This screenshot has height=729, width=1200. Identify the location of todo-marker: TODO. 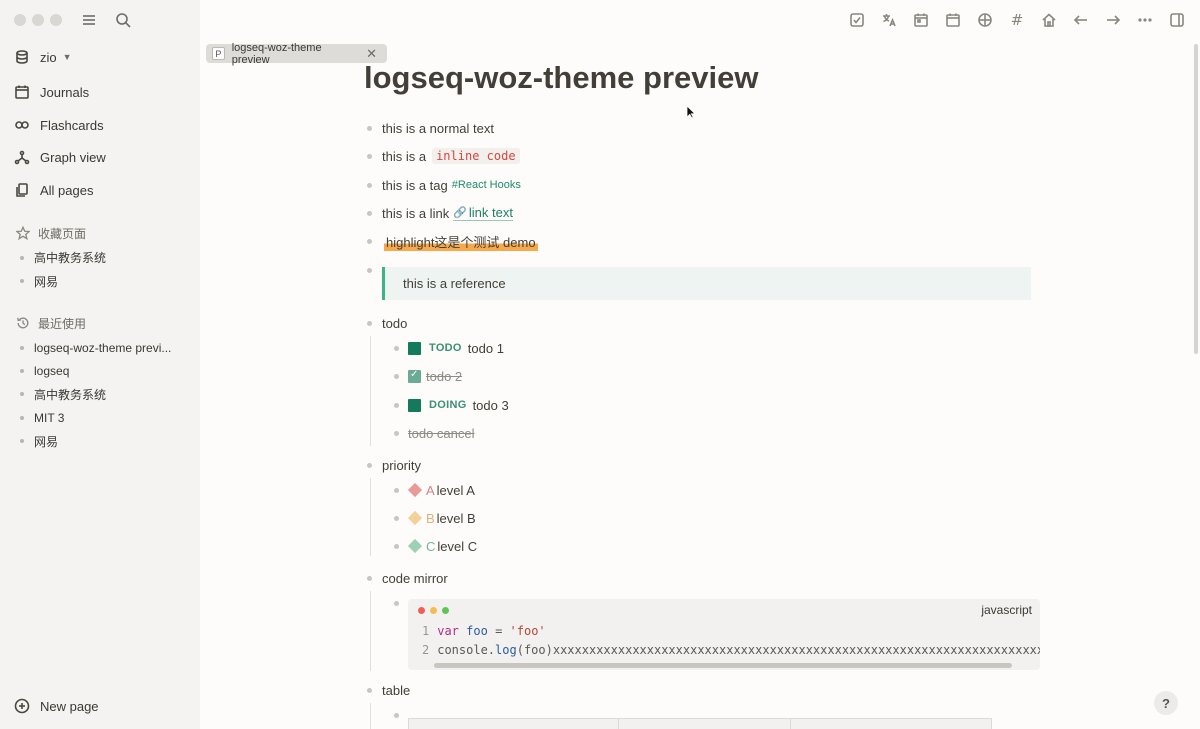
(445, 348).